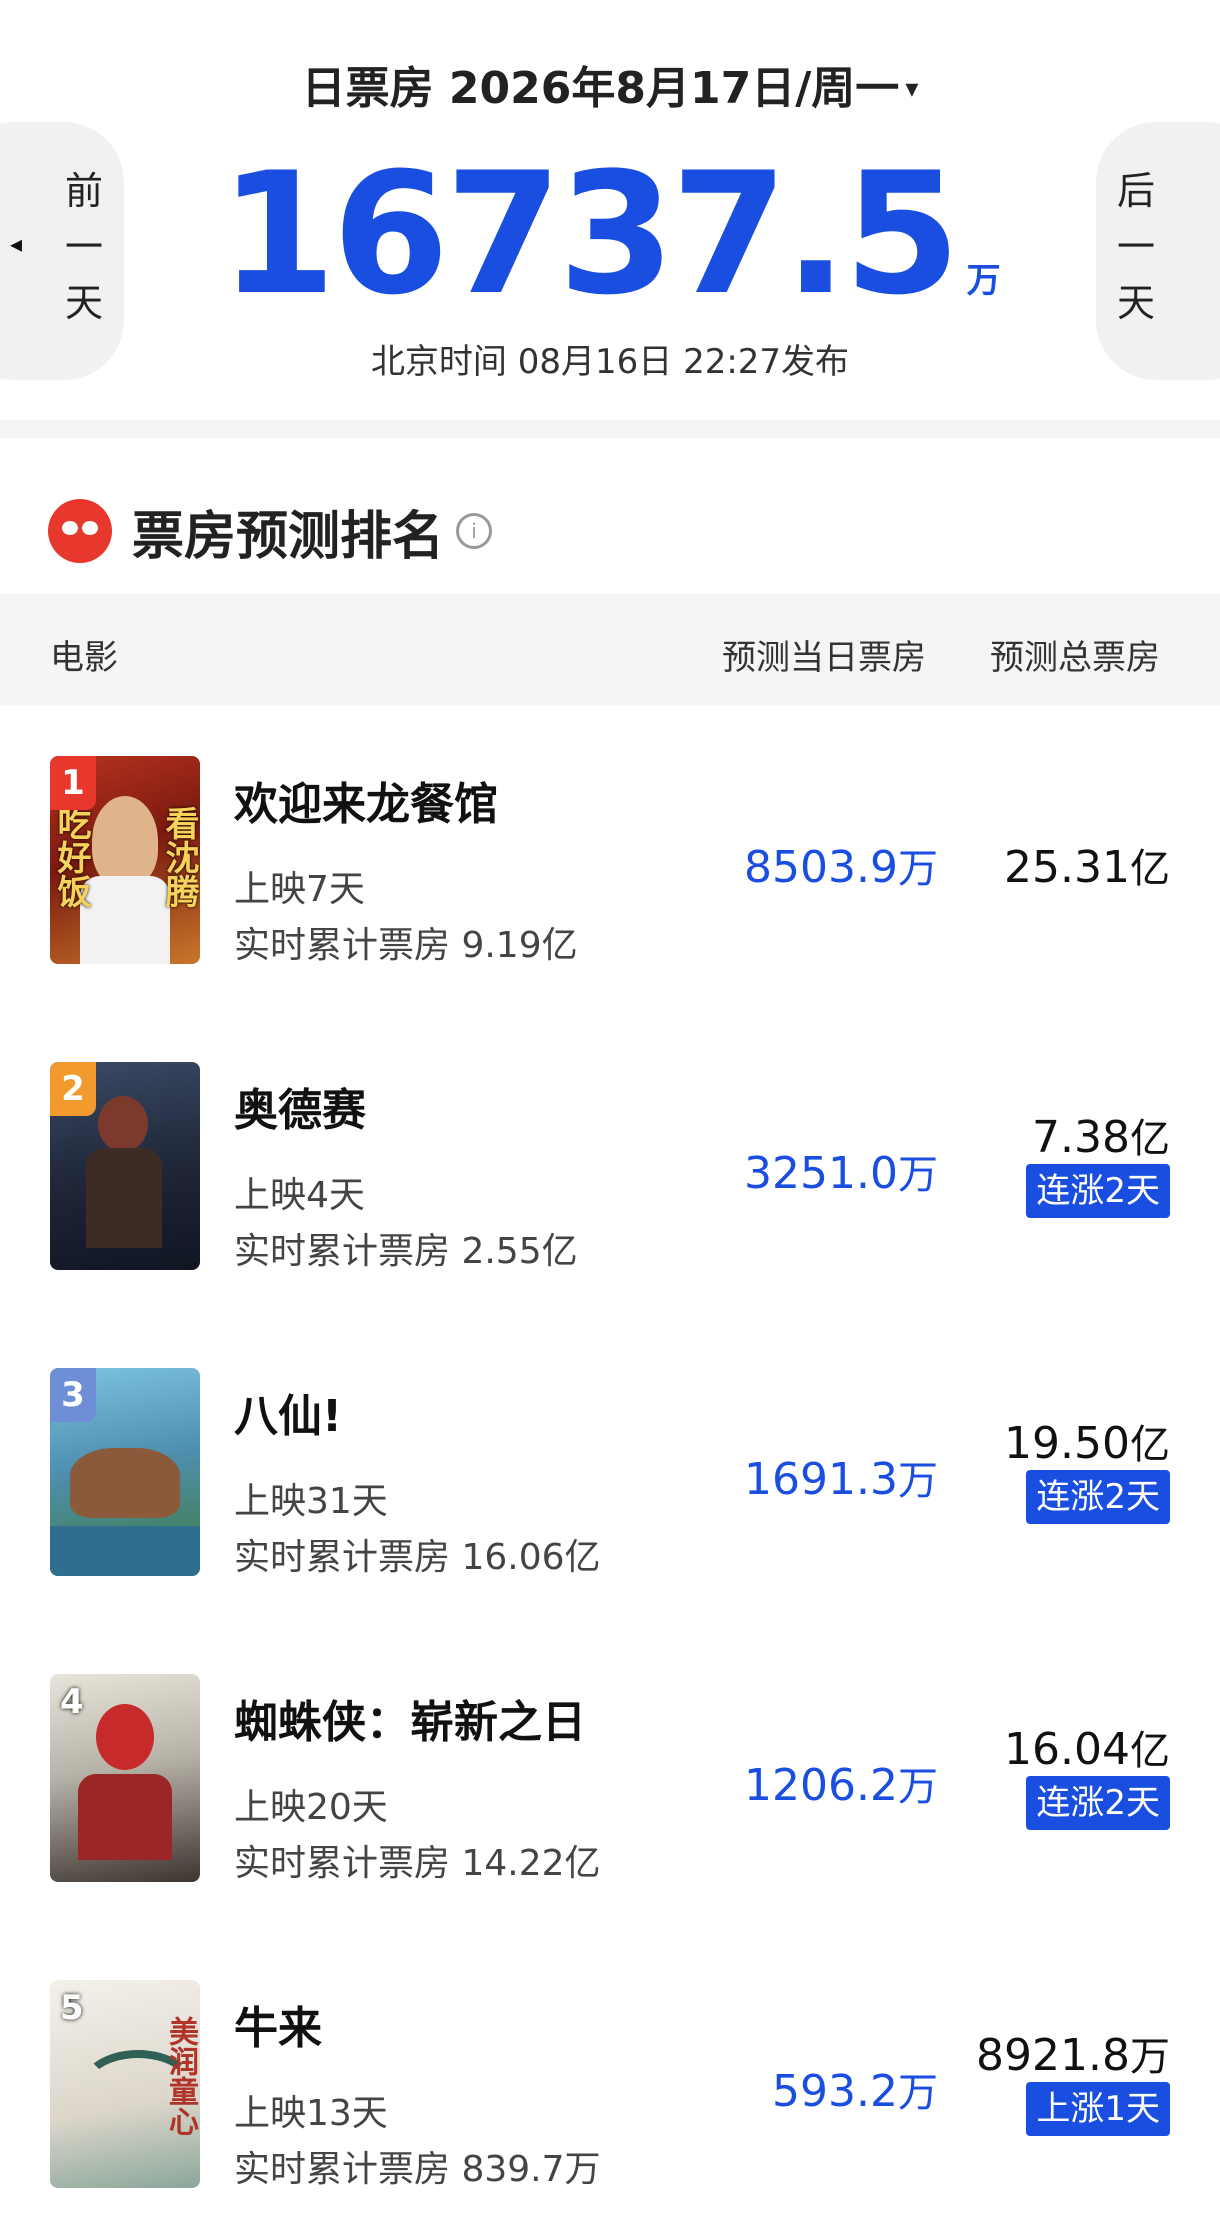 This screenshot has width=1220, height=2234. Describe the element at coordinates (179, 857) in the screenshot. I see `poster-caption: 看沈腾` at that location.